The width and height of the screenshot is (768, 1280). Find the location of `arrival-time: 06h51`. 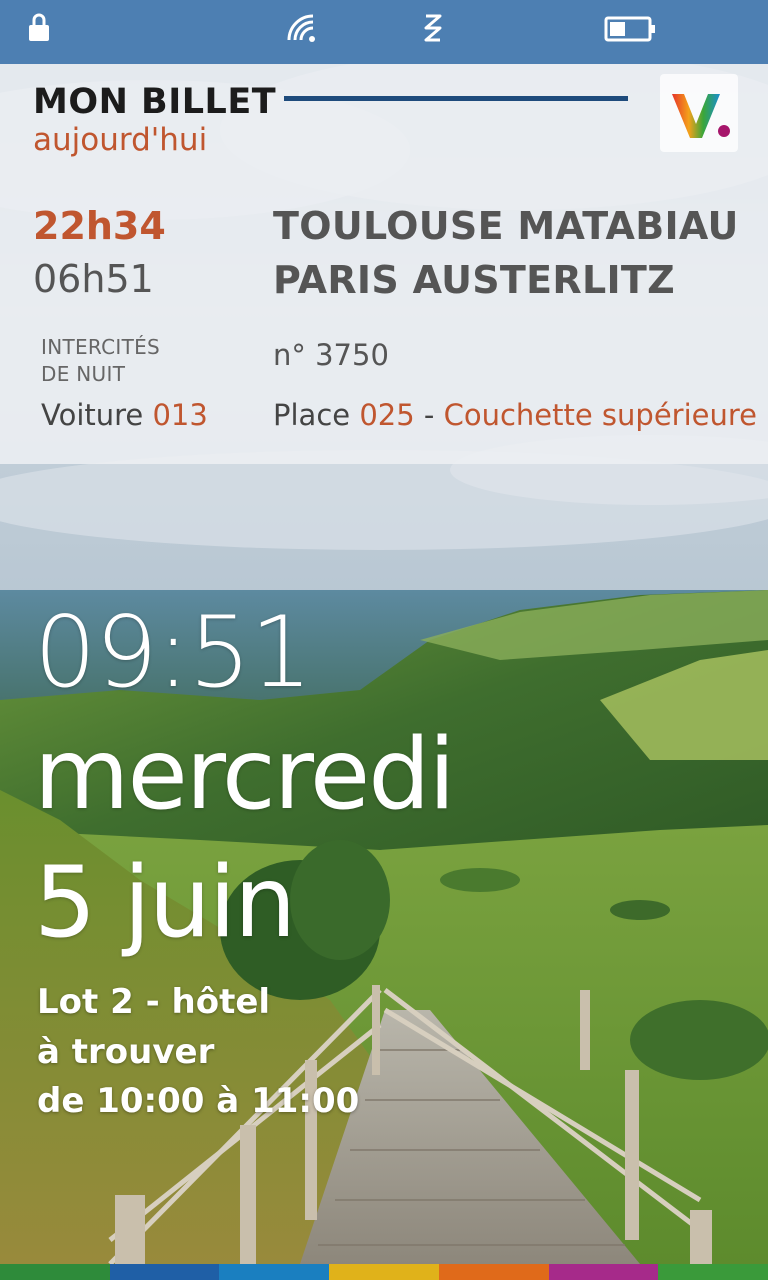

arrival-time: 06h51 is located at coordinates (93, 279).